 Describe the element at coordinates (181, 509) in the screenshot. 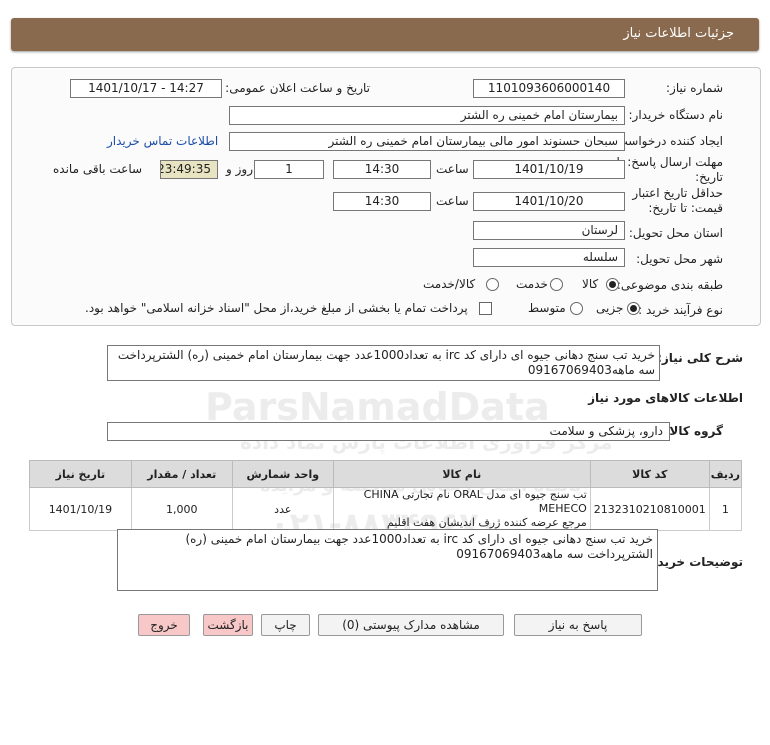

I see `cell-qty: 1,000` at that location.